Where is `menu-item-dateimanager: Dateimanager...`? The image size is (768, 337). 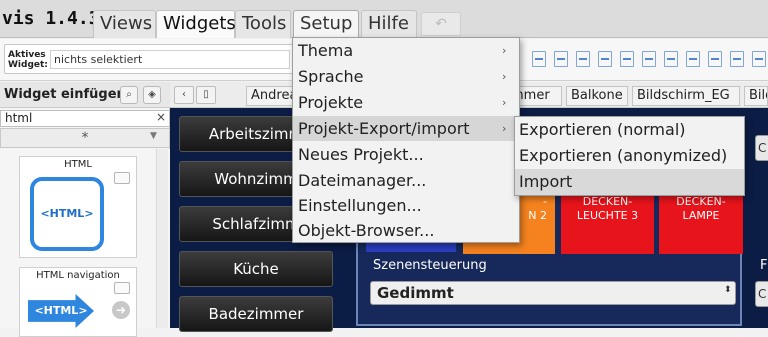 menu-item-dateimanager: Dateimanager... is located at coordinates (406, 180).